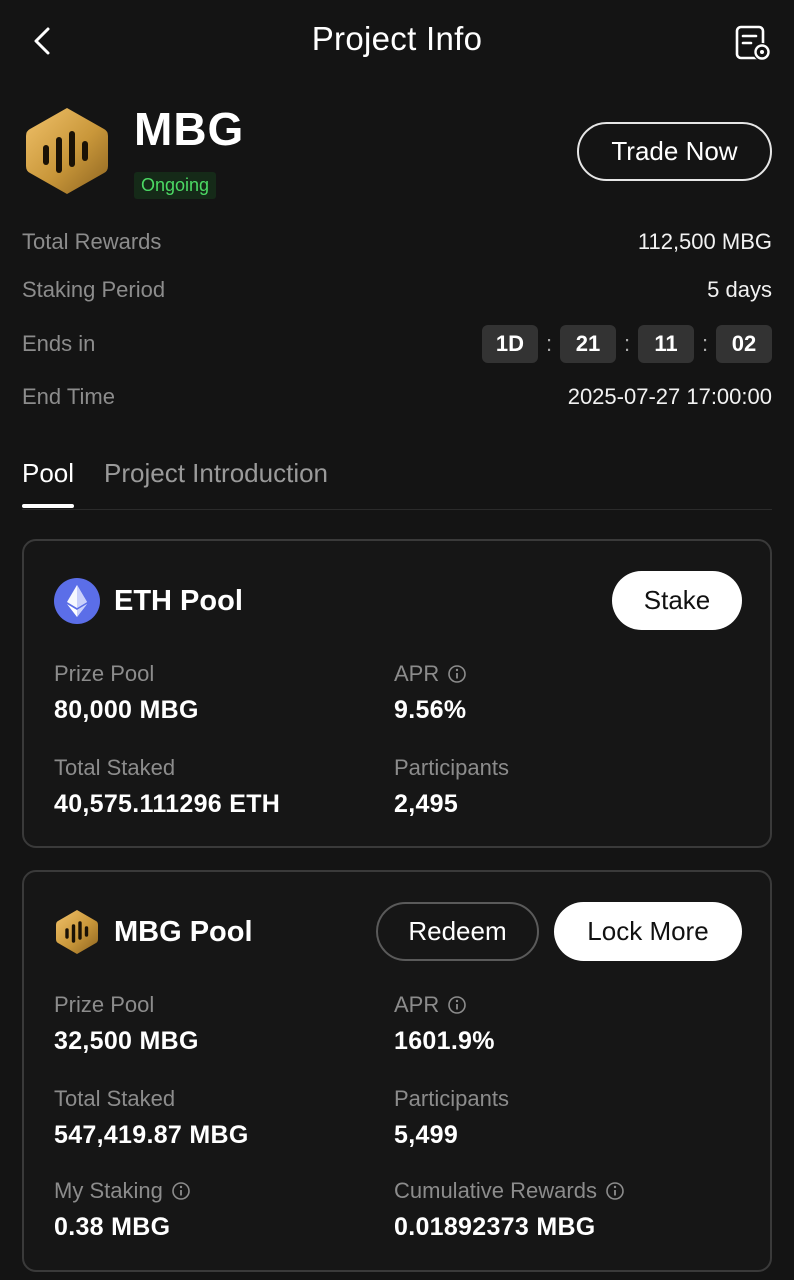 This screenshot has width=794, height=1280. I want to click on participants-value: 2,495, so click(426, 804).